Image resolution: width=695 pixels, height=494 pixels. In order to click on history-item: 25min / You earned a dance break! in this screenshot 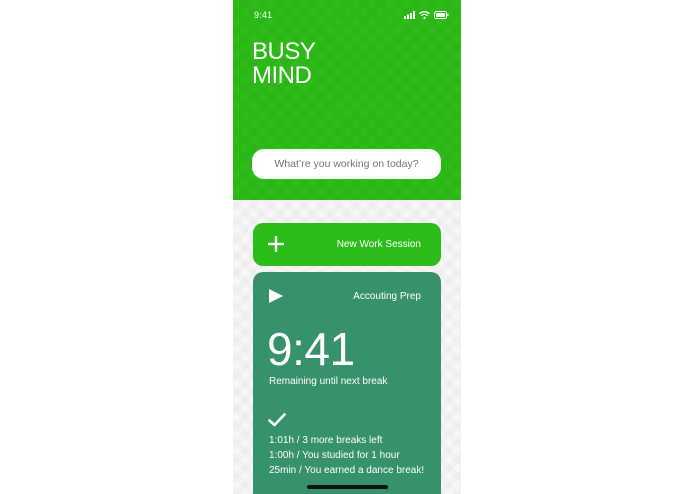, I will do `click(347, 470)`.